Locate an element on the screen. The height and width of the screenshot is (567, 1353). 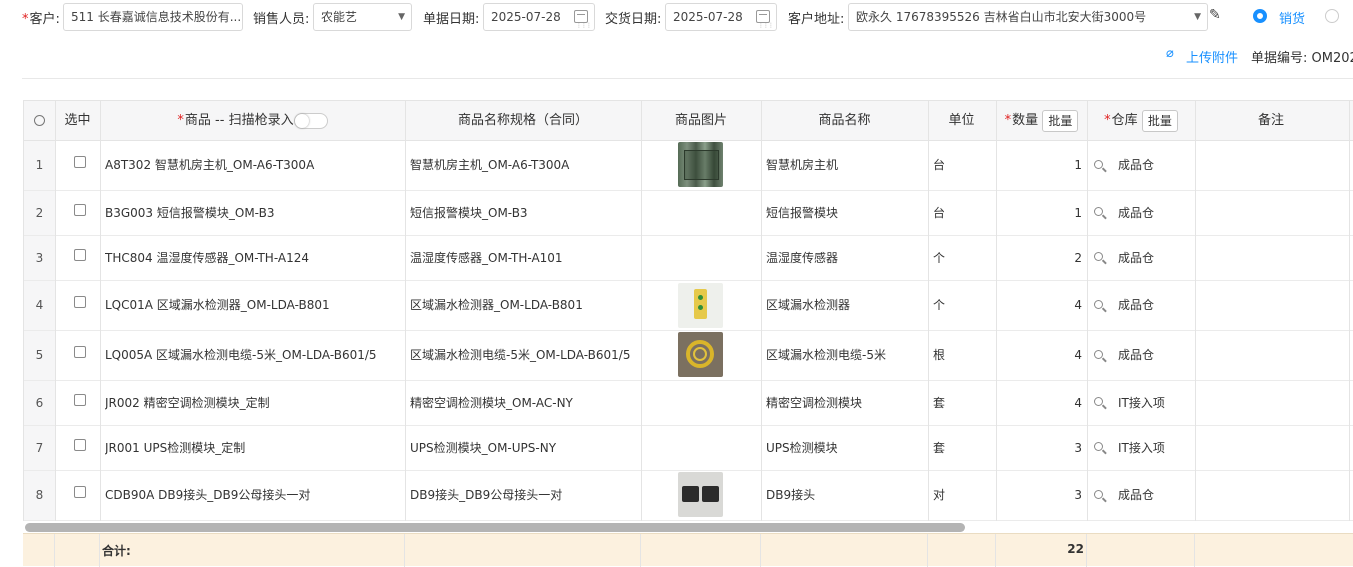
product-cell: LQ005A 区域漏水检测电缆-5米_OM-LDA-B601/5 is located at coordinates (253, 355).